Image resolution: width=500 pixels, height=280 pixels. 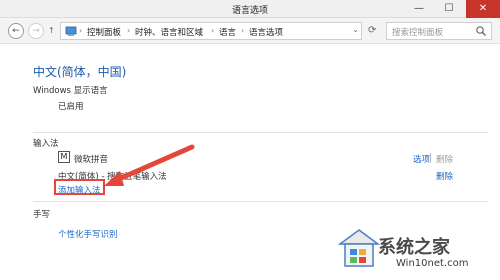 What do you see at coordinates (359, 248) in the screenshot?
I see `watermark-logo-icon` at bounding box center [359, 248].